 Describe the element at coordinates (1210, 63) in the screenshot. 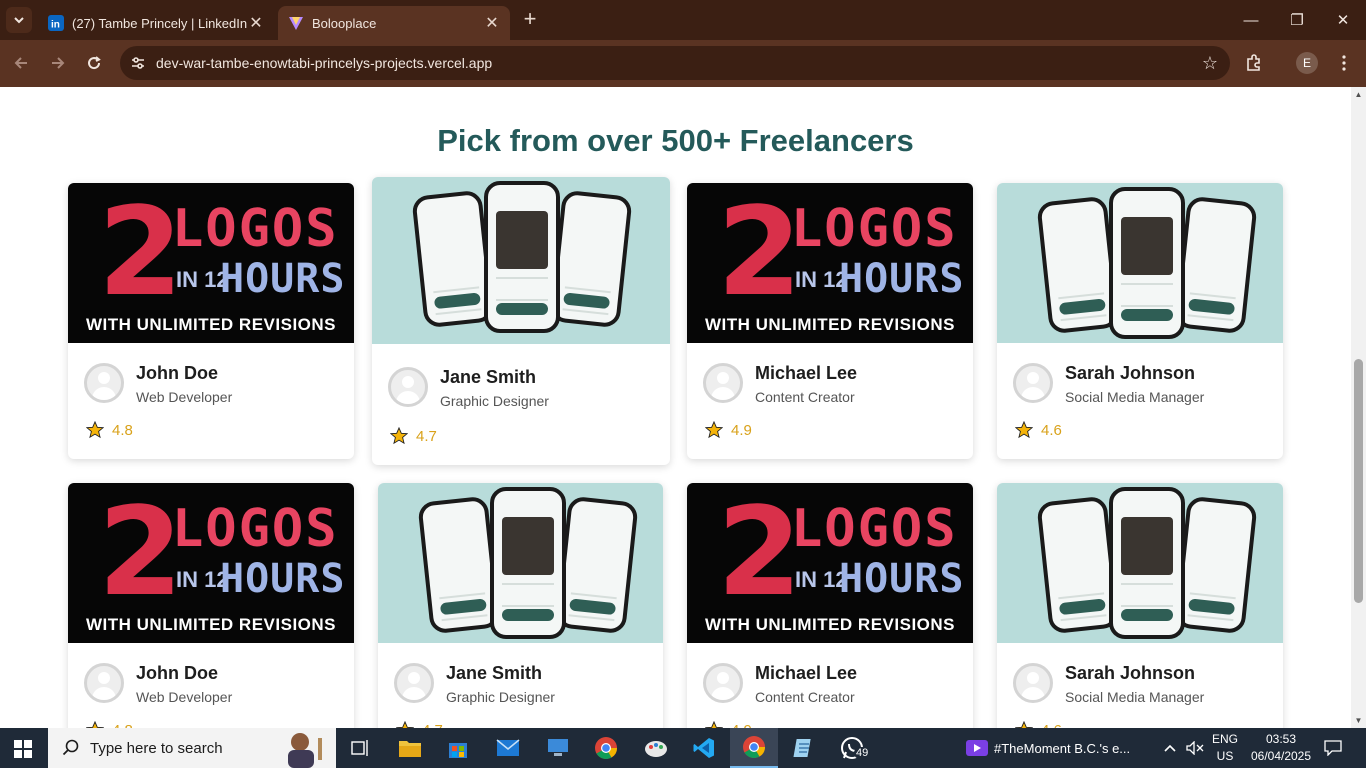

I see `bookmark-star-icon: ☆` at that location.